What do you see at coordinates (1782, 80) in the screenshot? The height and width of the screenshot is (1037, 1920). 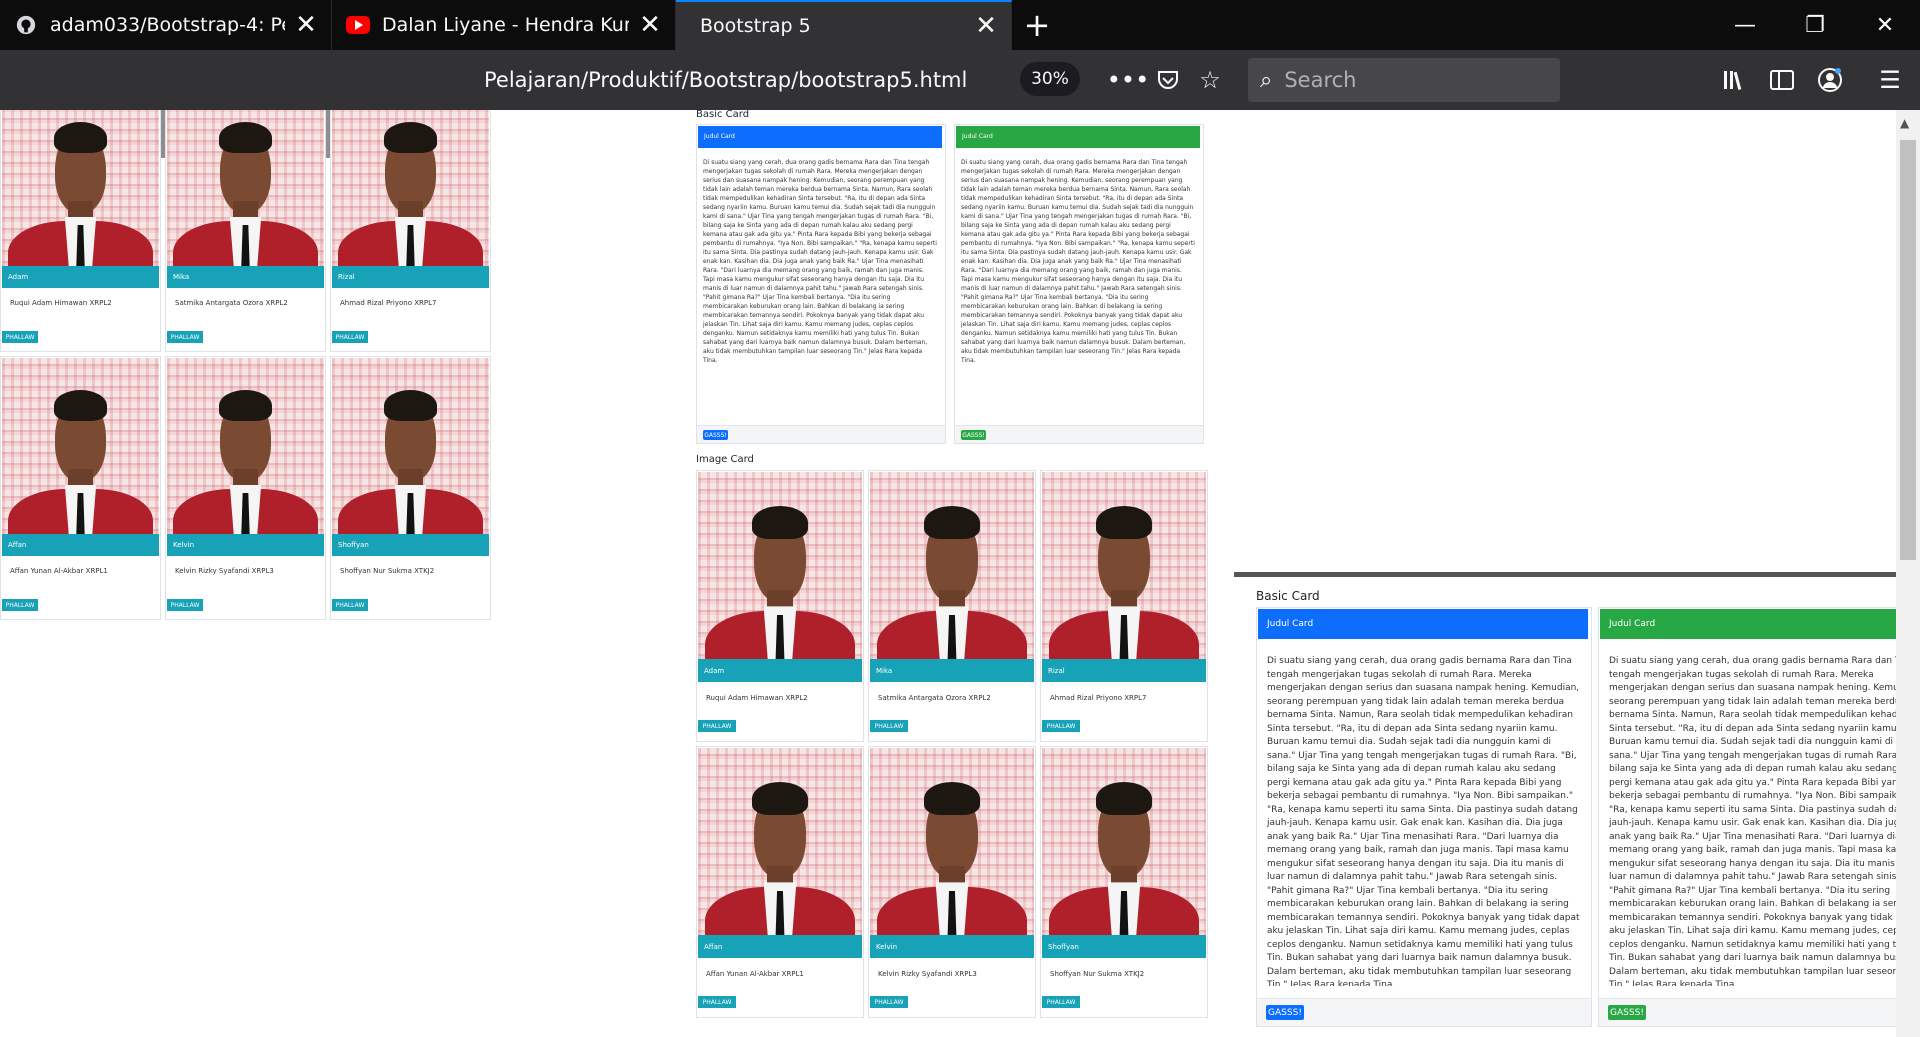 I see `sidebar-icon` at bounding box center [1782, 80].